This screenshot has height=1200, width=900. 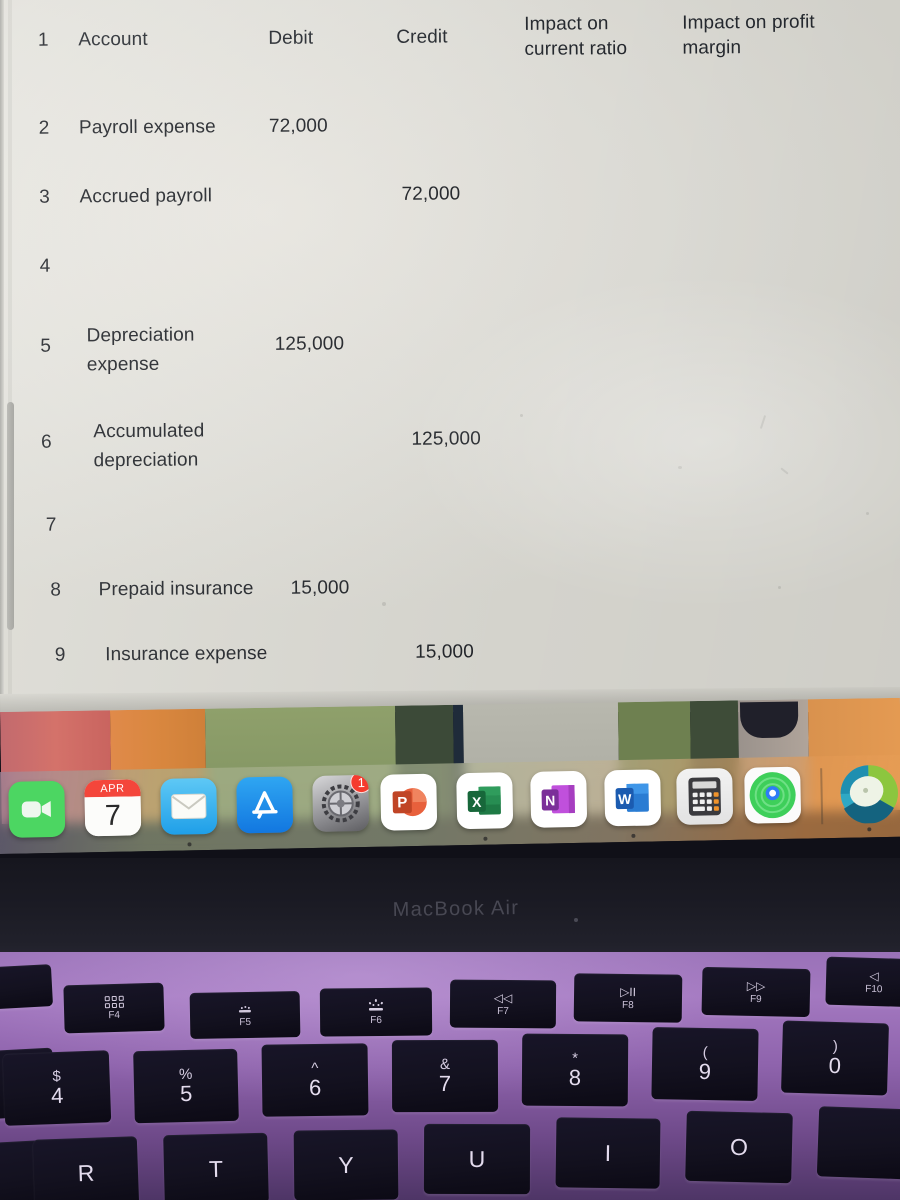 I want to click on impact-current-ratio-line2: current ratio, so click(x=576, y=49).